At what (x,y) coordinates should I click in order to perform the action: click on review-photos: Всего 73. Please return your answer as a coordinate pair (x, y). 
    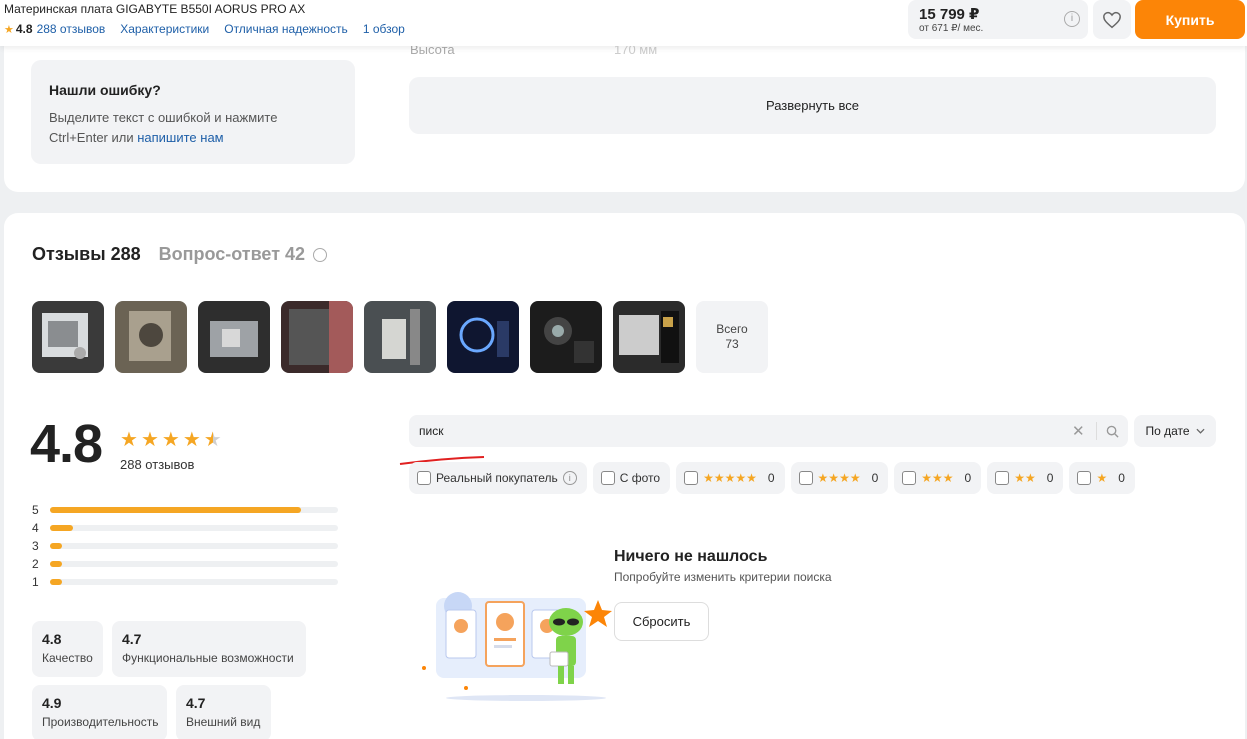
    Looking at the image, I should click on (400, 337).